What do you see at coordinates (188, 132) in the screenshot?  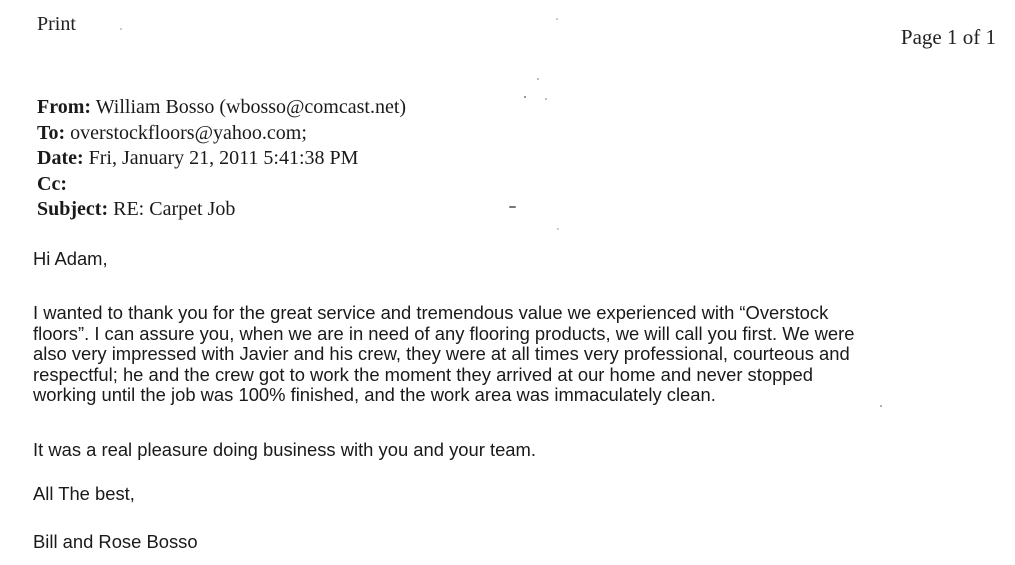 I see `to-value: overstockfloors@yahoo.com;` at bounding box center [188, 132].